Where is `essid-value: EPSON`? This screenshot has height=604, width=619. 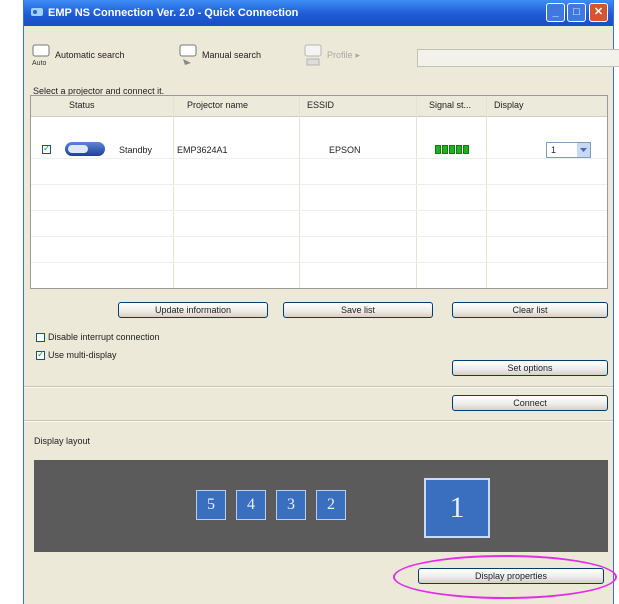
essid-value: EPSON is located at coordinates (345, 150).